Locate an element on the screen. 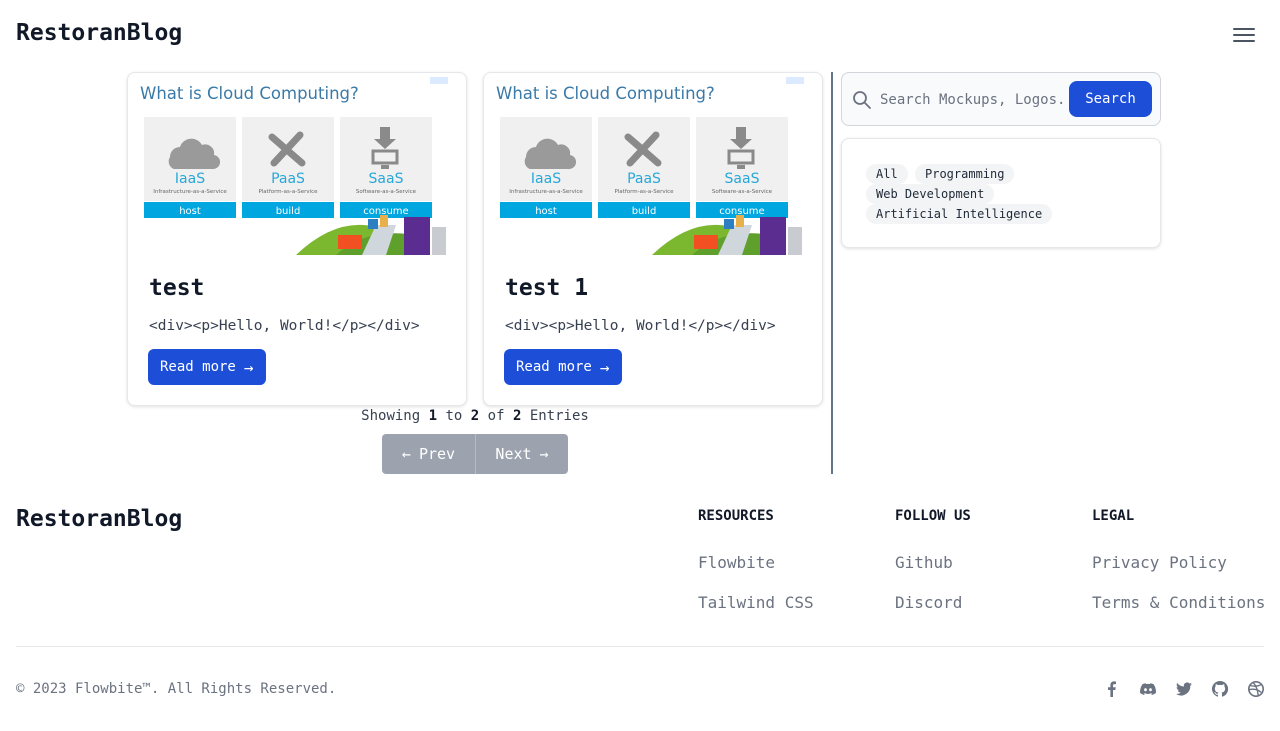 The width and height of the screenshot is (1280, 731). post-title: test is located at coordinates (176, 288).